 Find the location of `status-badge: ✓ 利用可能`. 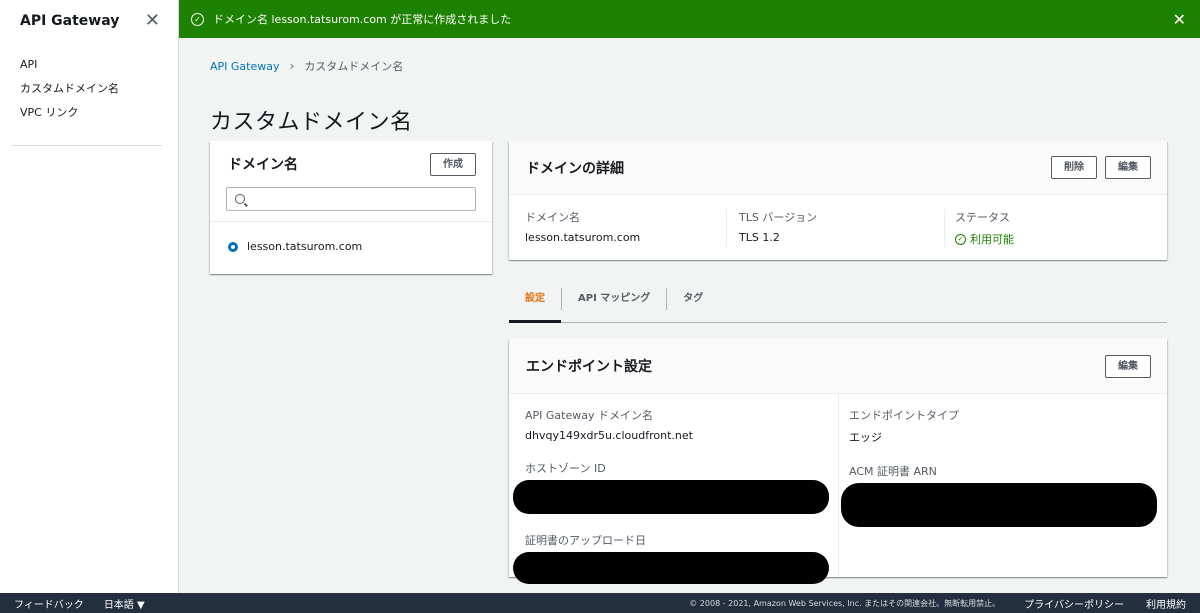

status-badge: ✓ 利用可能 is located at coordinates (1059, 239).